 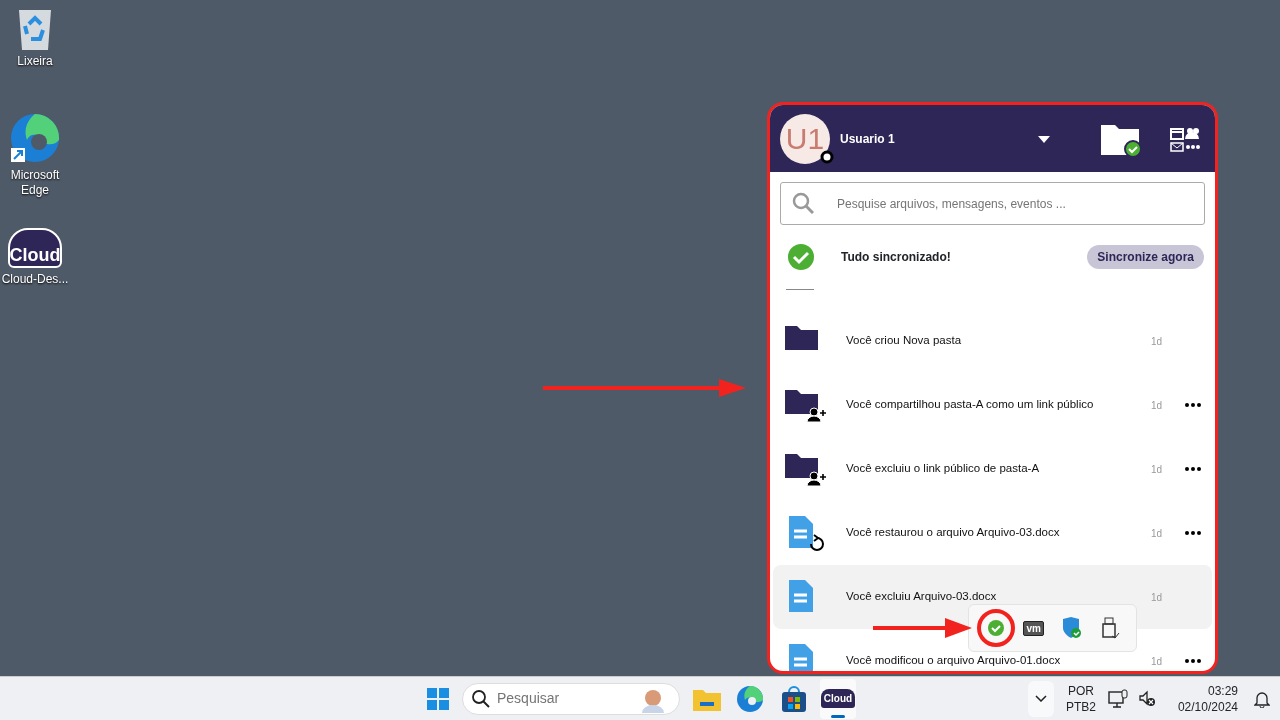 What do you see at coordinates (954, 661) in the screenshot?
I see `activity-text: Você modificou o arquivo Arquivo-01.docx` at bounding box center [954, 661].